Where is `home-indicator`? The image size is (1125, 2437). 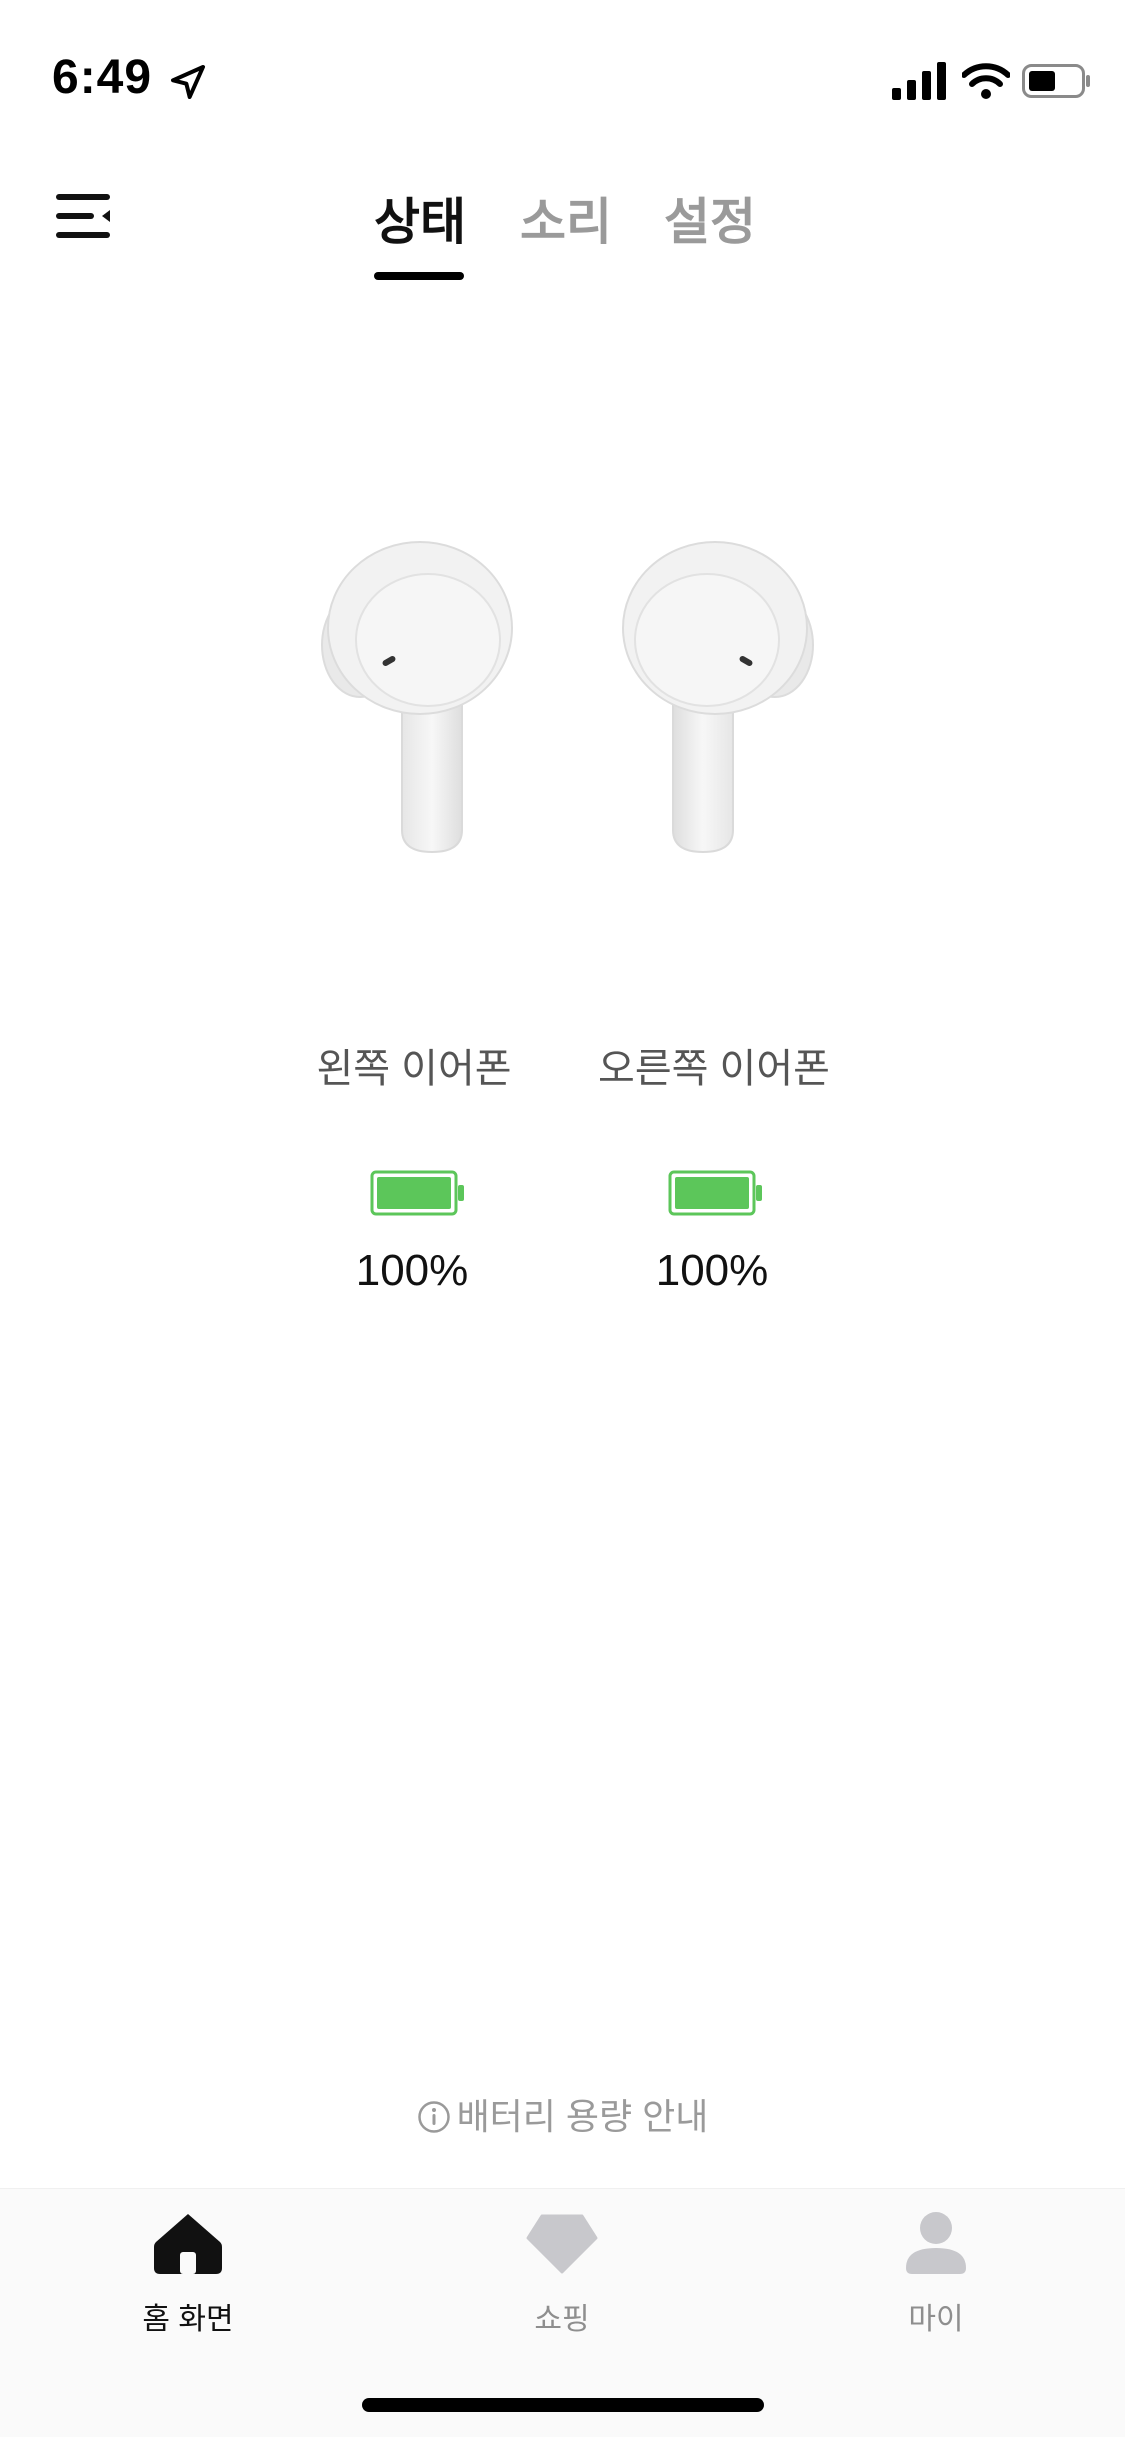
home-indicator is located at coordinates (563, 2405).